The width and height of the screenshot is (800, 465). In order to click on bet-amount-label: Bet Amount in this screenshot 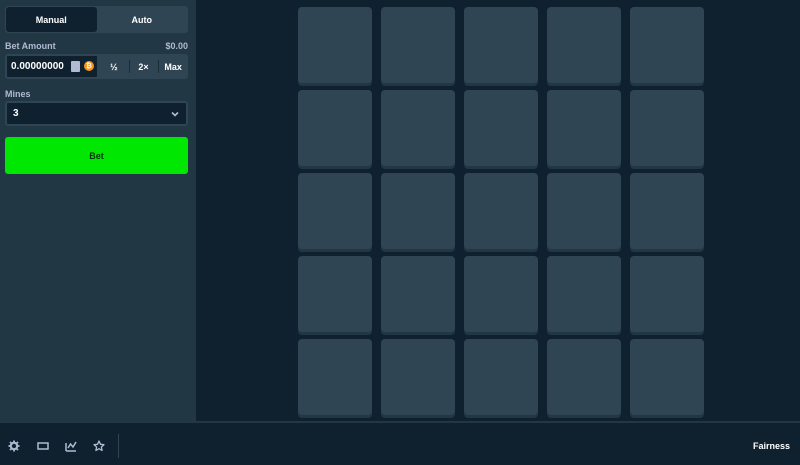, I will do `click(30, 46)`.